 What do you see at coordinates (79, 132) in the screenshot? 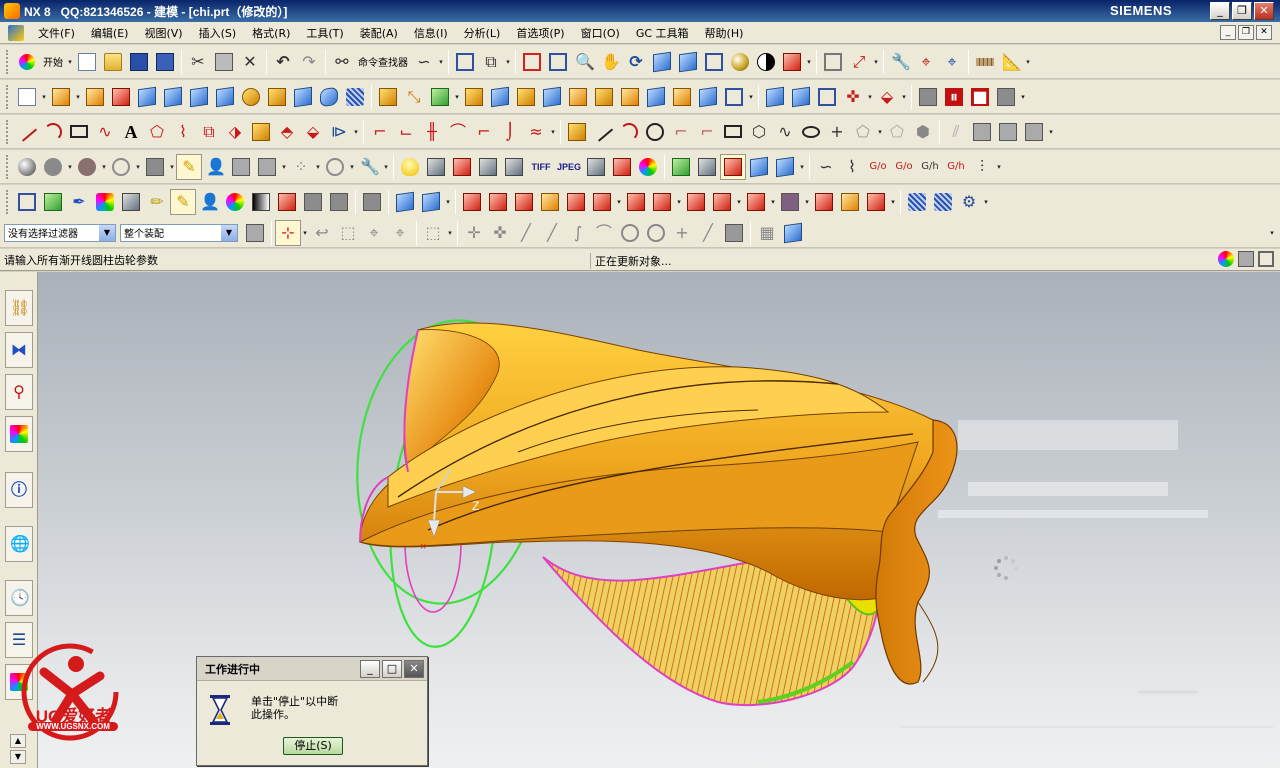
I see `rectangle-button` at bounding box center [79, 132].